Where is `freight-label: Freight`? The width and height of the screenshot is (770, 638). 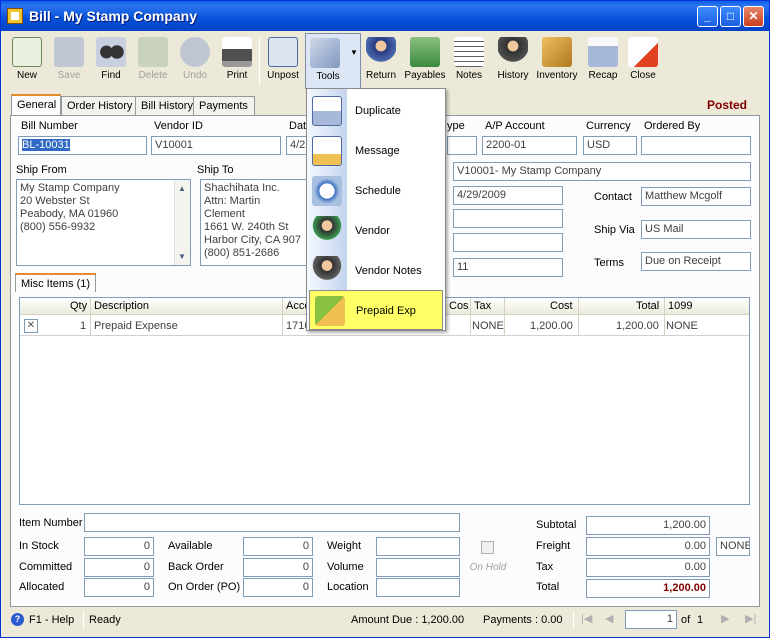 freight-label: Freight is located at coordinates (553, 546).